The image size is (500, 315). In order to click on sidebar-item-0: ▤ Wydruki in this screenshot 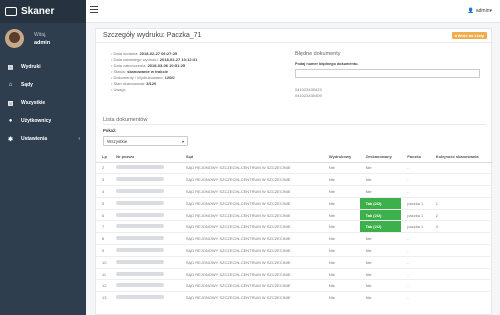, I will do `click(43, 67)`.